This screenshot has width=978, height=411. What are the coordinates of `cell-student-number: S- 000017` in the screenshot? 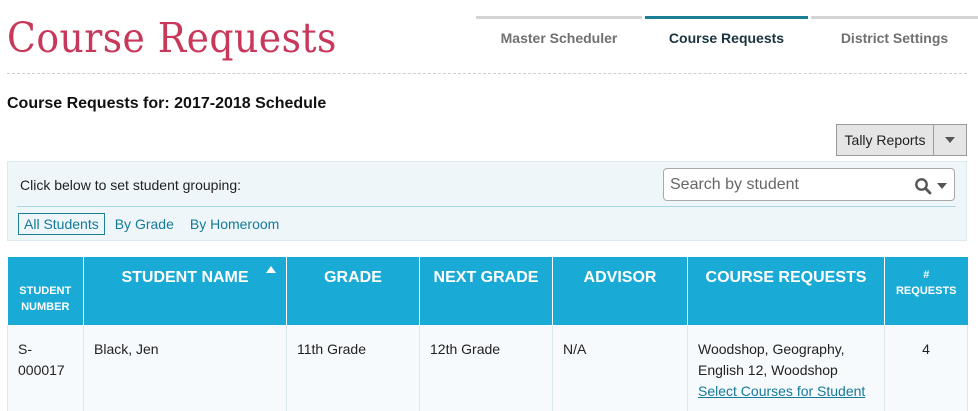 It's located at (45, 368).